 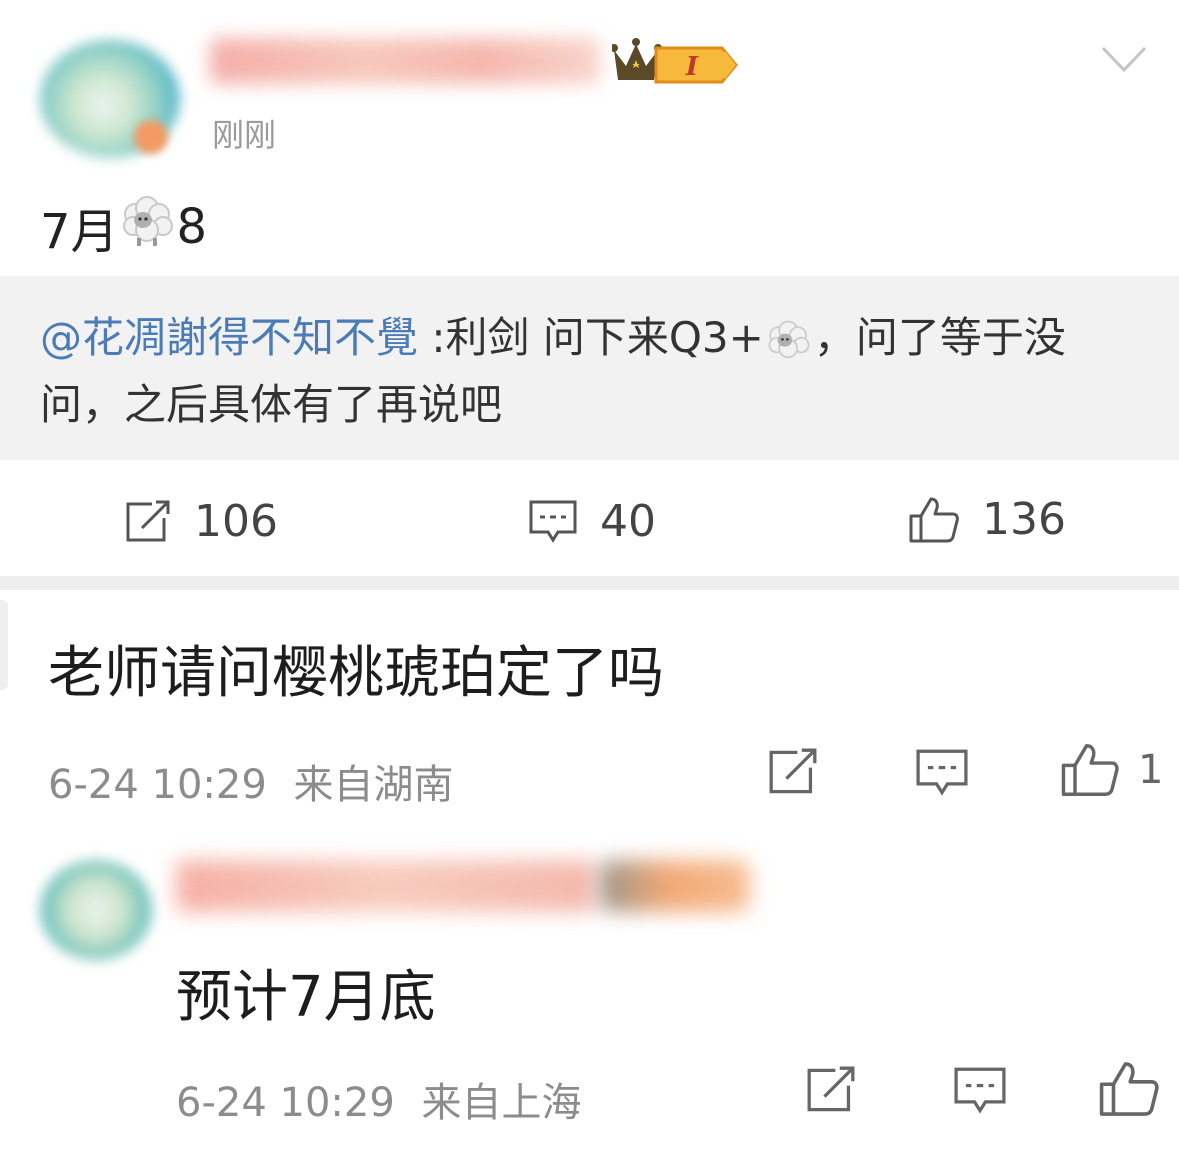 I want to click on comment-repost-button, so click(x=793, y=774).